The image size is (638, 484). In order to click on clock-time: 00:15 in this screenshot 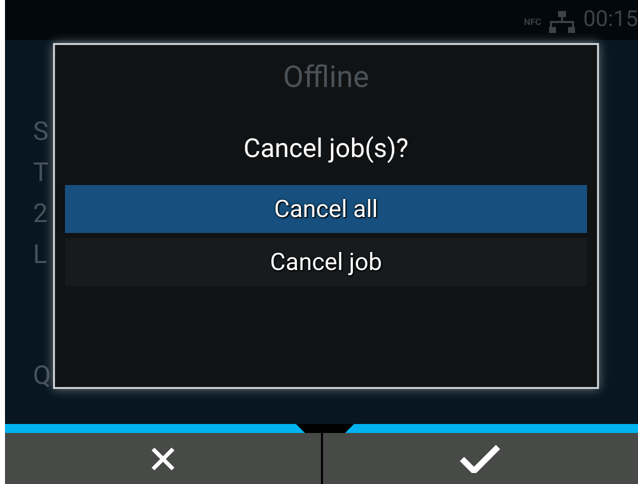, I will do `click(610, 20)`.